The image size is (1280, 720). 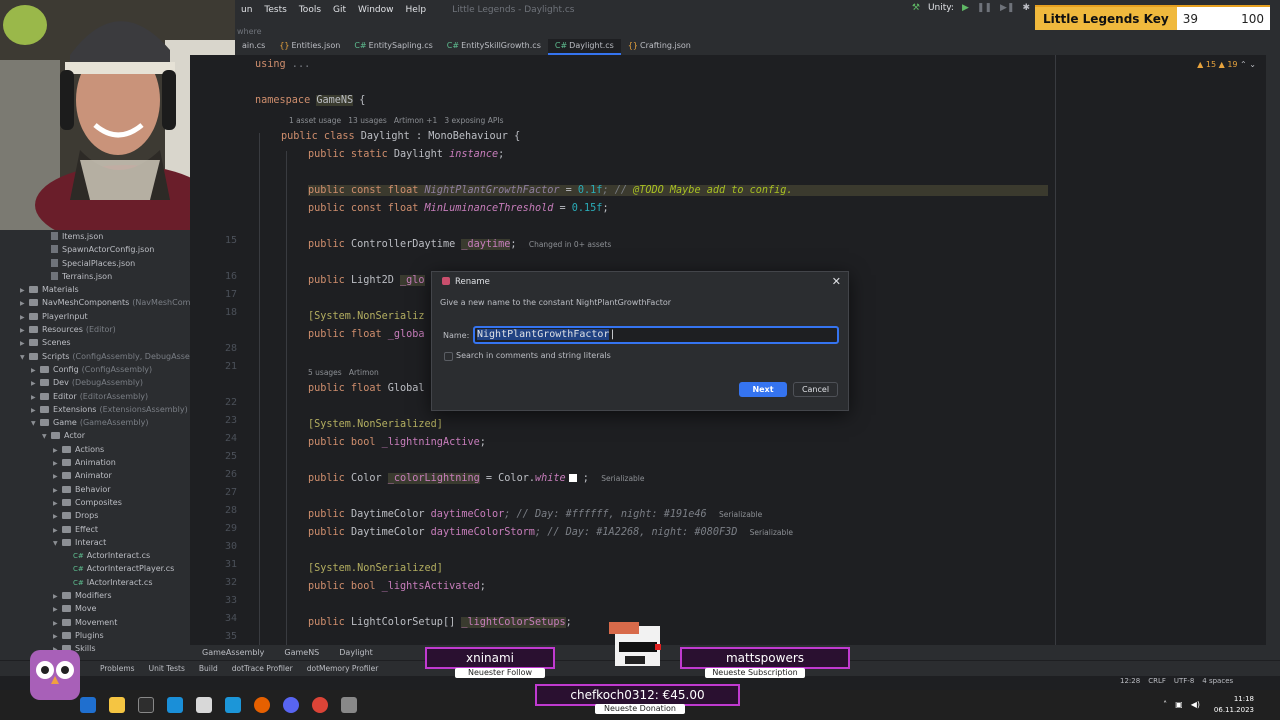 What do you see at coordinates (95, 515) in the screenshot?
I see `tree-item: ▶ Drops` at bounding box center [95, 515].